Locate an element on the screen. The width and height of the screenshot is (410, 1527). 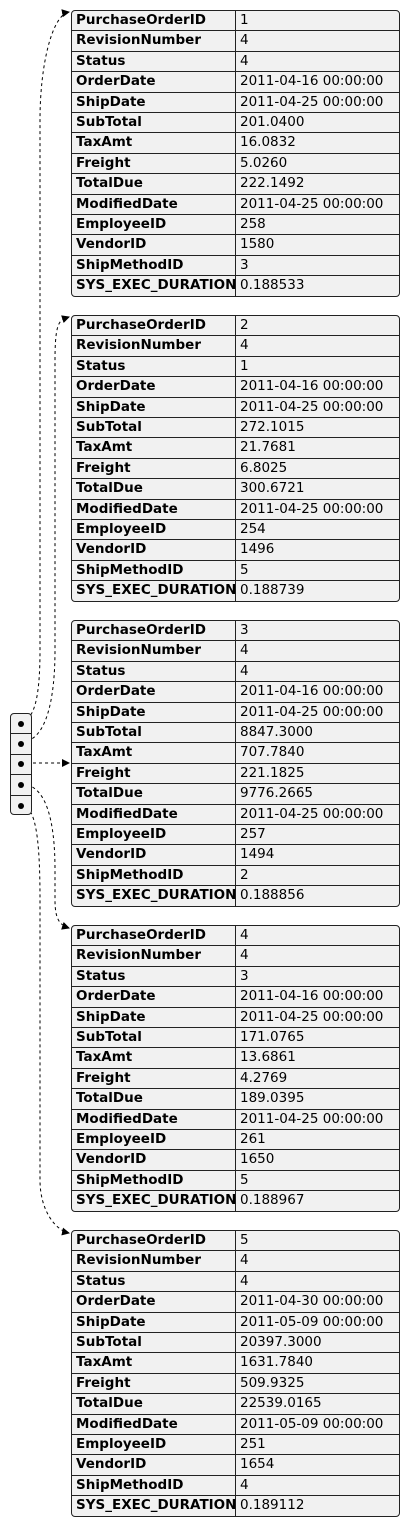
field-value: 21.7681 is located at coordinates (268, 447).